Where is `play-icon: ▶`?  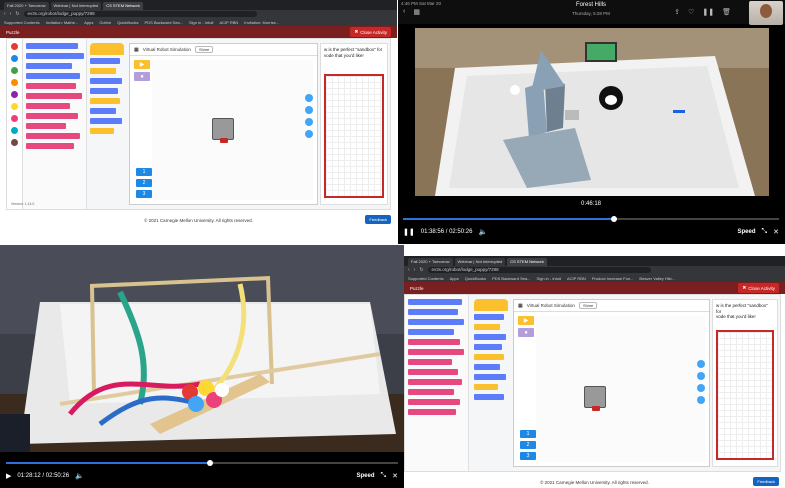 play-icon: ▶ is located at coordinates (8, 476).